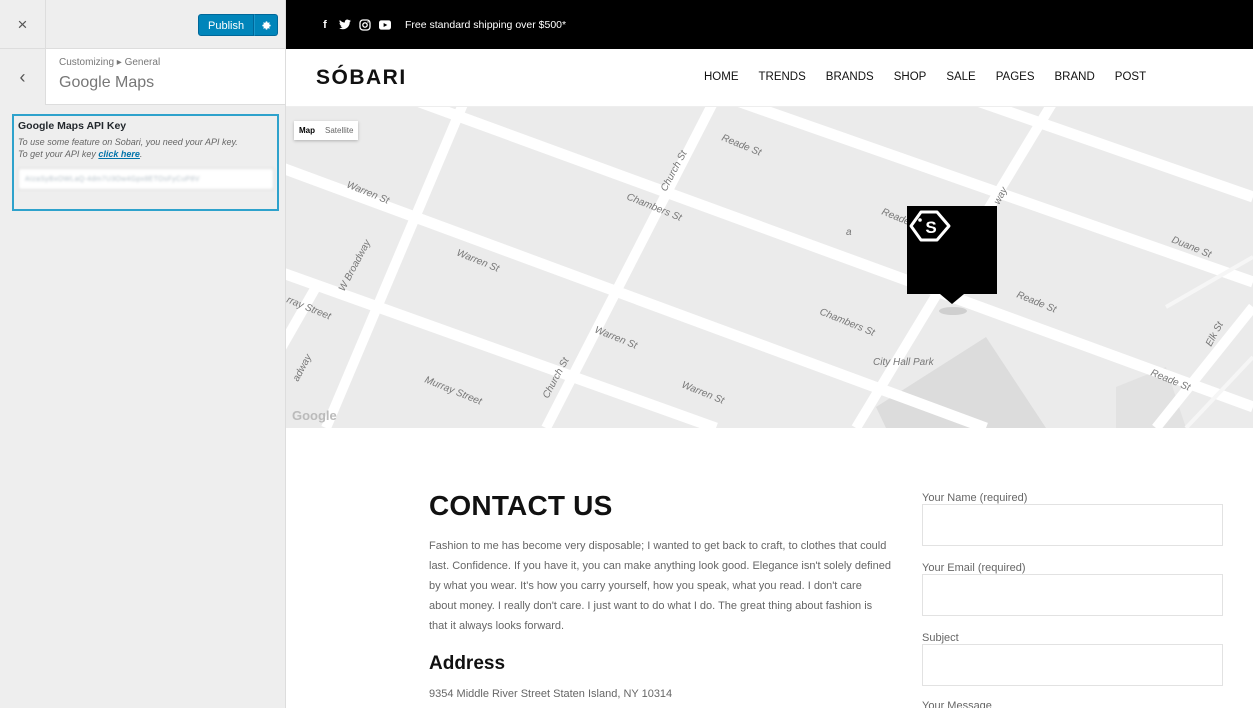  I want to click on map-type-control: Map Satellite, so click(326, 130).